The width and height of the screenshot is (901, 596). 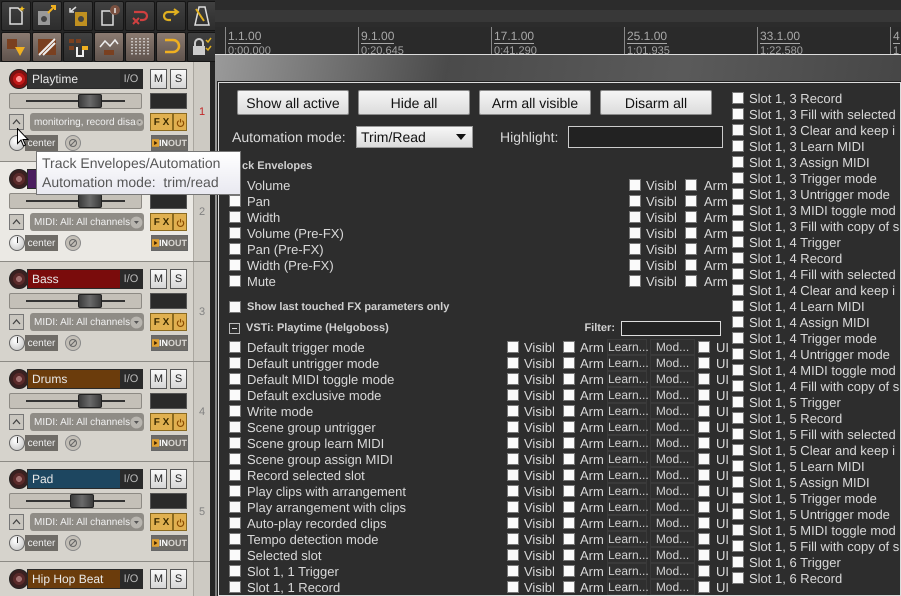 I want to click on highlight-field, so click(x=645, y=137).